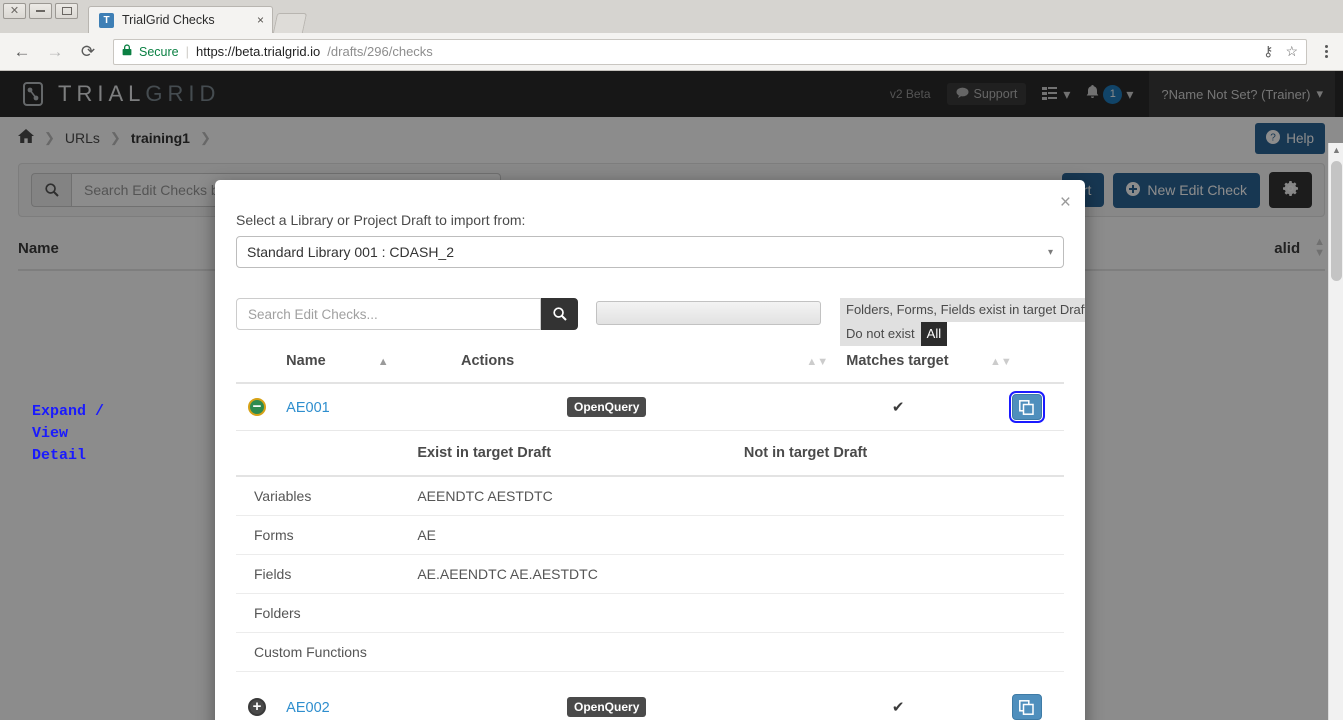 The height and width of the screenshot is (721, 1343). I want to click on url-path: /drafts/296/checks, so click(380, 51).